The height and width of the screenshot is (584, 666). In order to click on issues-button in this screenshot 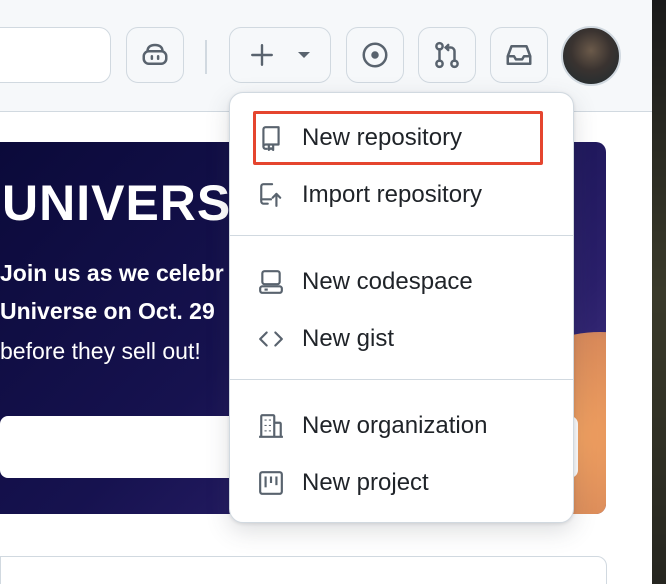, I will do `click(375, 55)`.